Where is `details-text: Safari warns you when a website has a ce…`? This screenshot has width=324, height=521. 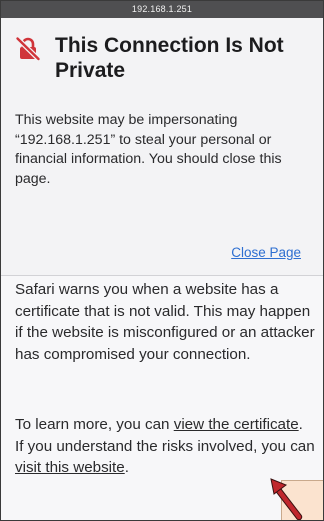
details-text: Safari warns you when a website has a ce… is located at coordinates (165, 322).